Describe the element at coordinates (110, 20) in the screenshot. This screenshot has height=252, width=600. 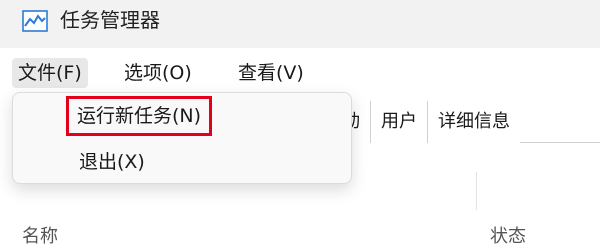
I see `window-title: 任务管理器` at that location.